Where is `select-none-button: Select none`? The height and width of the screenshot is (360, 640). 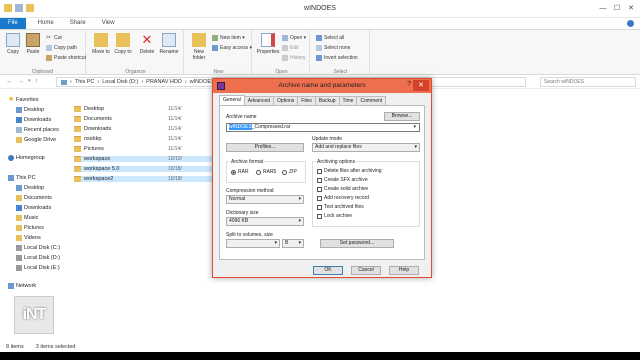 select-none-button: Select none is located at coordinates (333, 48).